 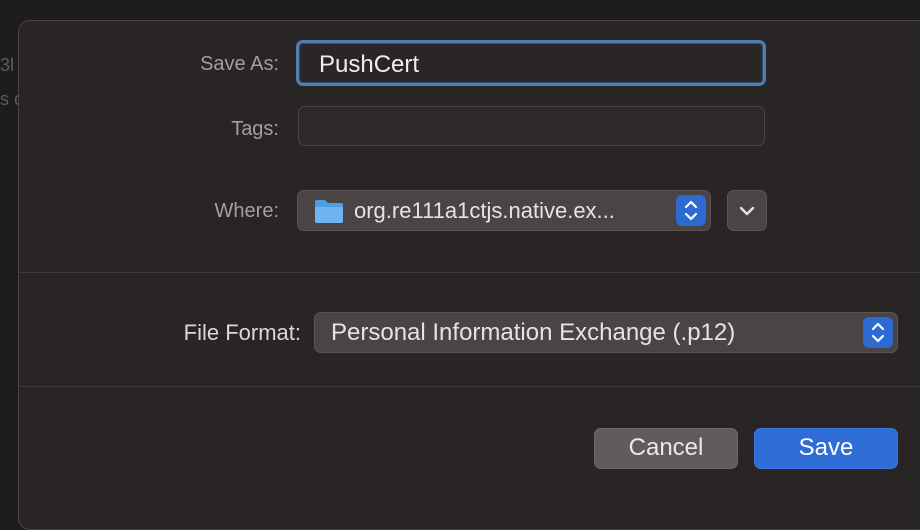 I want to click on folder-icon, so click(x=329, y=211).